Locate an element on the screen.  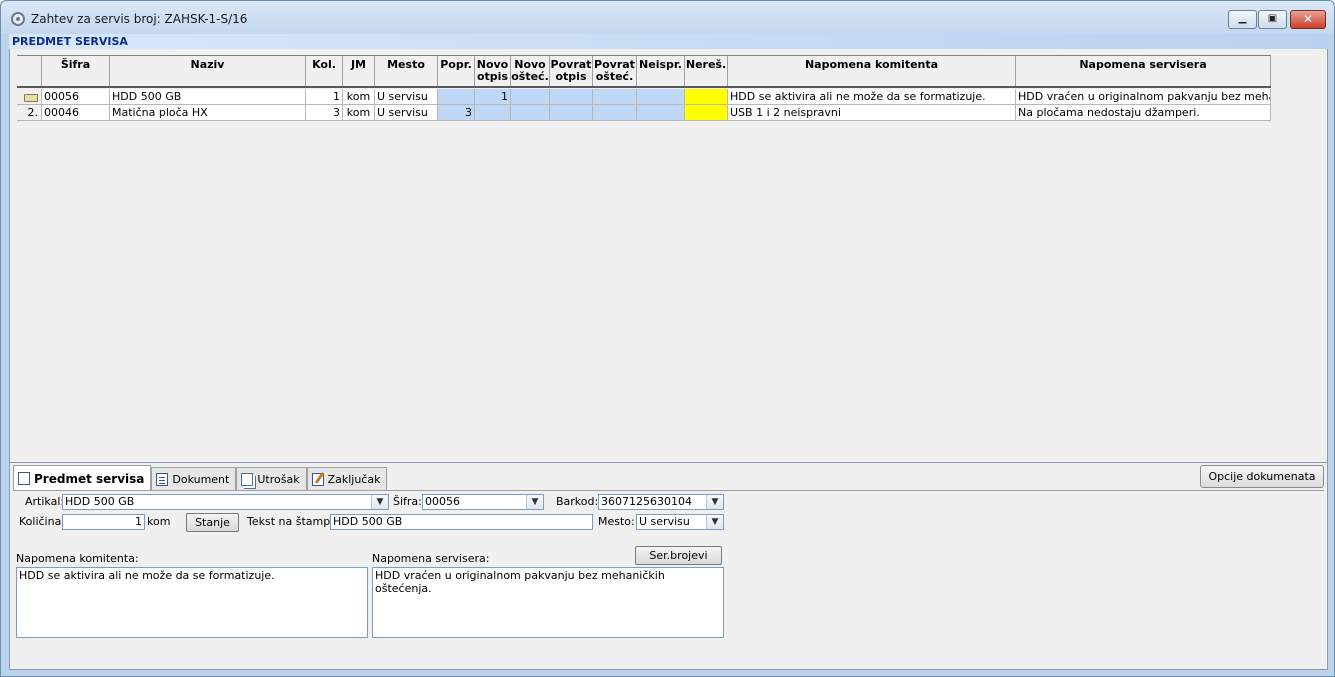
tab-label: Utrošak is located at coordinates (278, 479).